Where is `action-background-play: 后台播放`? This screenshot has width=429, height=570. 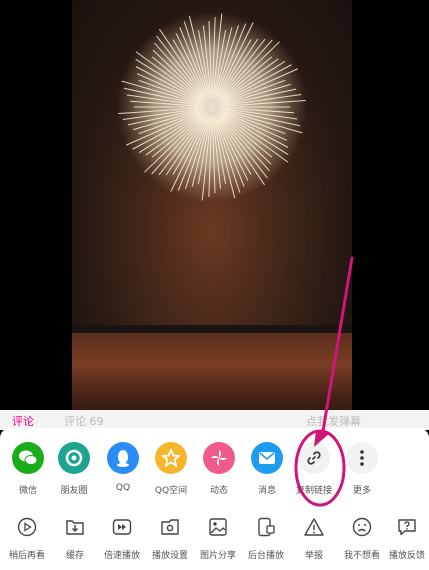 action-background-play: 后台播放 is located at coordinates (266, 537).